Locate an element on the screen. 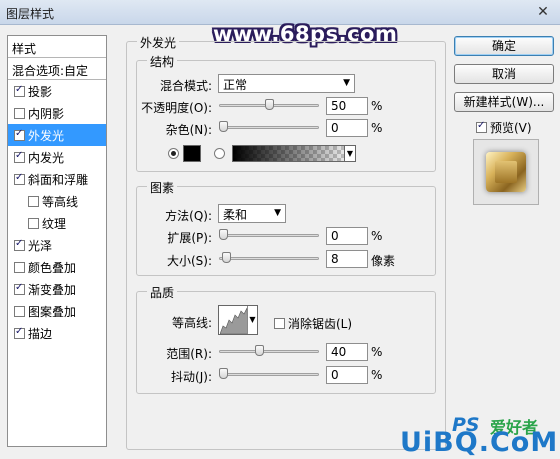 The image size is (560, 459). glow-color-swatch is located at coordinates (192, 153).